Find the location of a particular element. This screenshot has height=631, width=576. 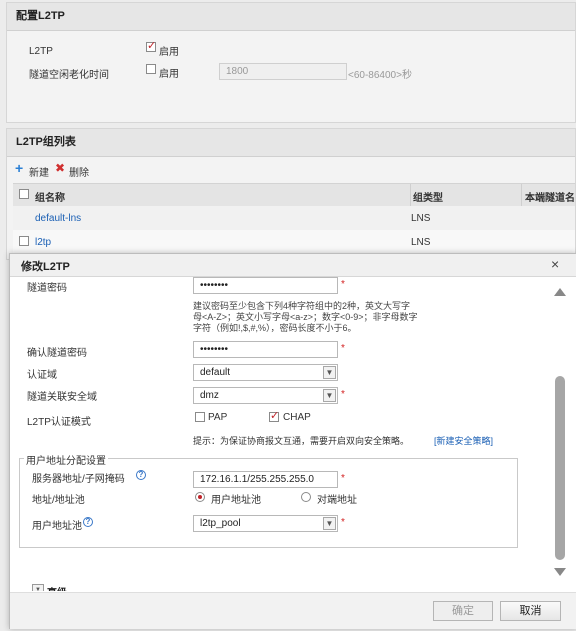

confirm-password-label: 确认隧道密码 is located at coordinates (57, 353).